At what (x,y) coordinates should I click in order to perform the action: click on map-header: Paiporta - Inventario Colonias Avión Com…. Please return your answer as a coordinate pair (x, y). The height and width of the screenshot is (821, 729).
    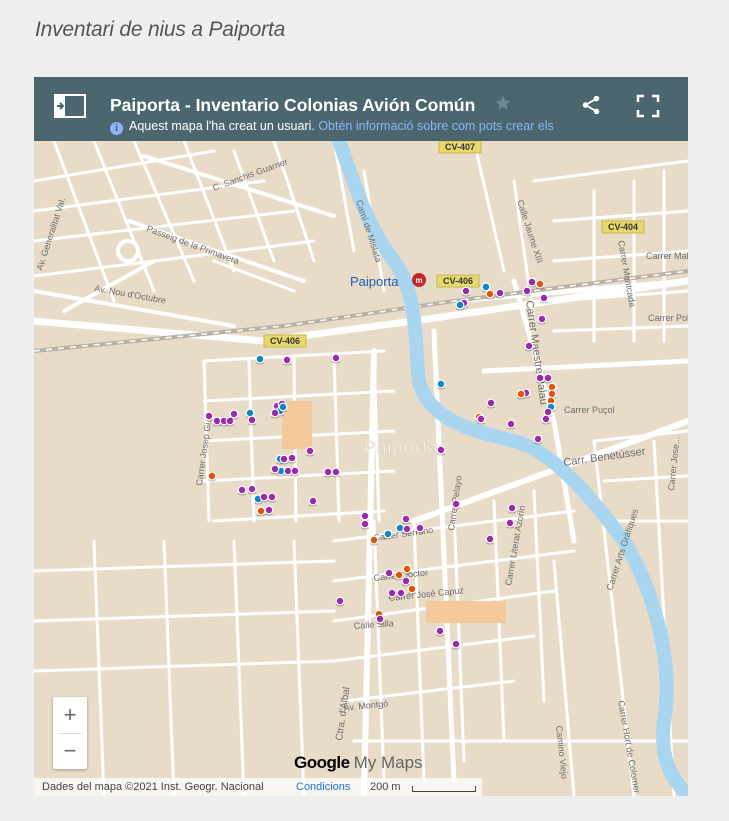
    Looking at the image, I should click on (361, 109).